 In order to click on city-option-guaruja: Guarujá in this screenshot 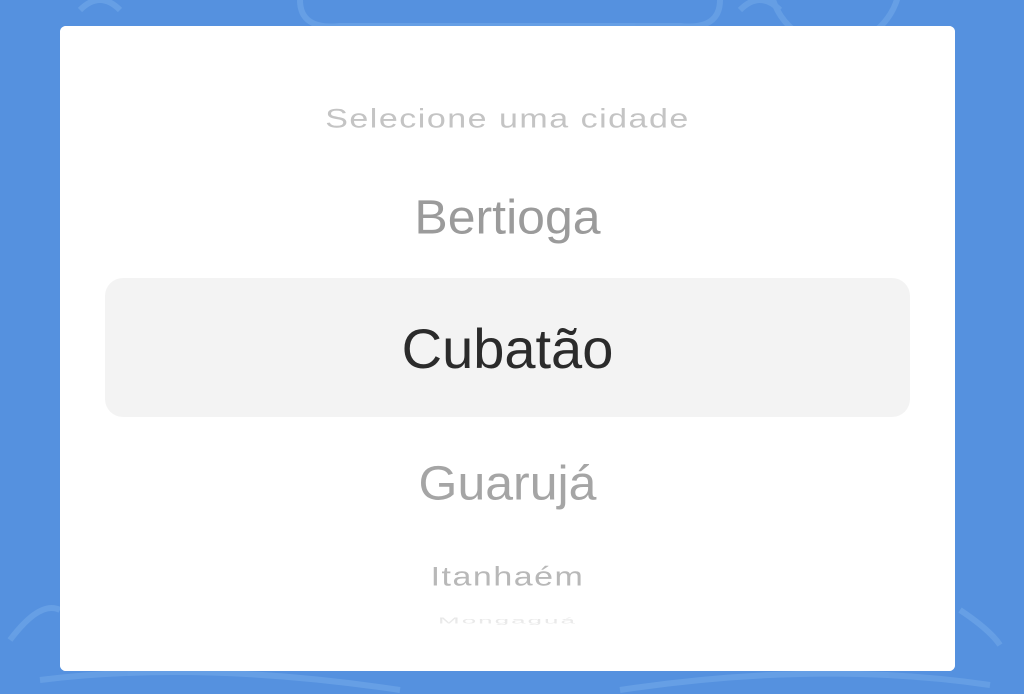, I will do `click(507, 483)`.